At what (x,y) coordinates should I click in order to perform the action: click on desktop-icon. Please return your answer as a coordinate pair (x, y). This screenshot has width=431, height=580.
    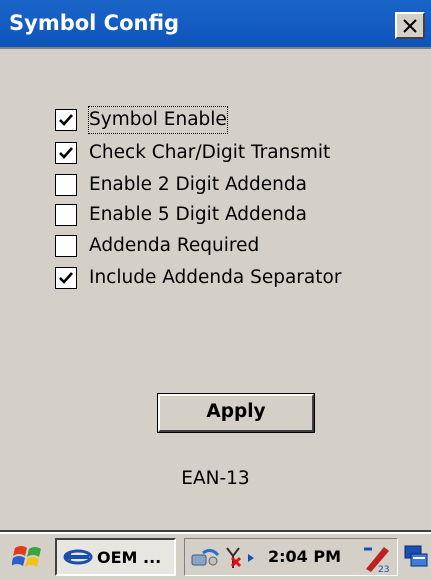
    Looking at the image, I should click on (416, 557).